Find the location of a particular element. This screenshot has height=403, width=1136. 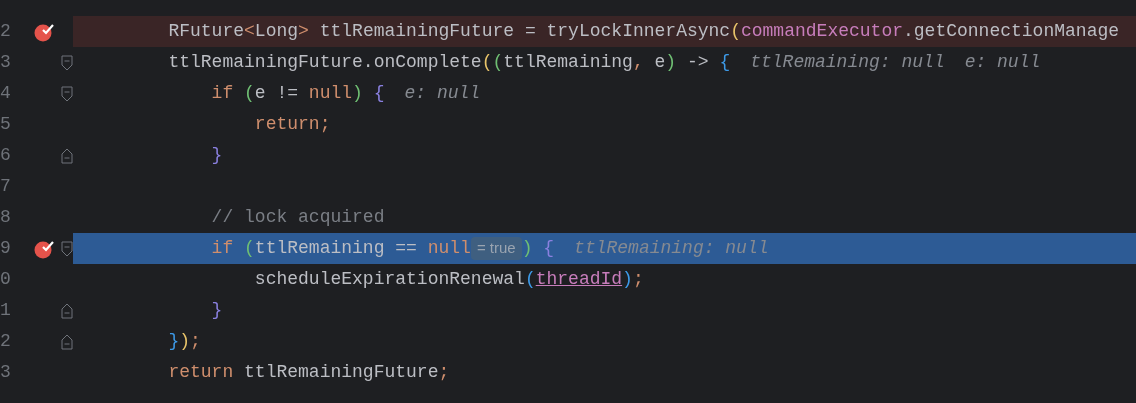

line-number: 7 is located at coordinates (5, 186).